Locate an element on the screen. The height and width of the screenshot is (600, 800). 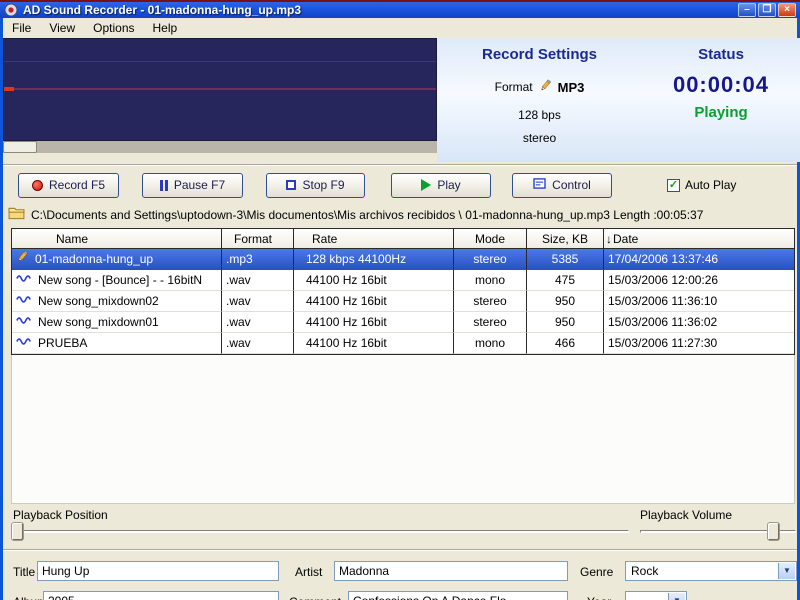
minimize-button: – is located at coordinates (747, 10).